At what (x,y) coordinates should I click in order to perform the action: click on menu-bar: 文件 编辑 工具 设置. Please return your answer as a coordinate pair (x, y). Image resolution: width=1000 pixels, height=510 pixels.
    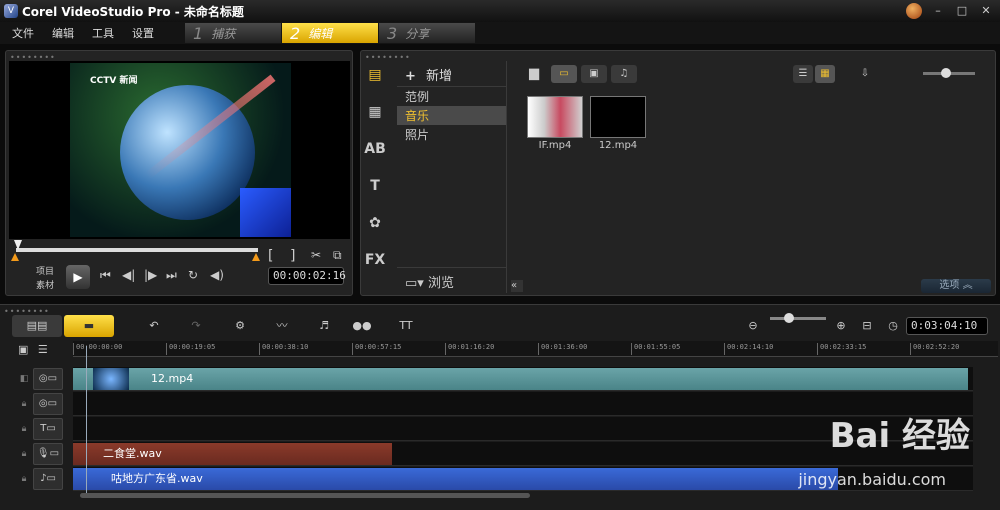
    Looking at the image, I should click on (500, 33).